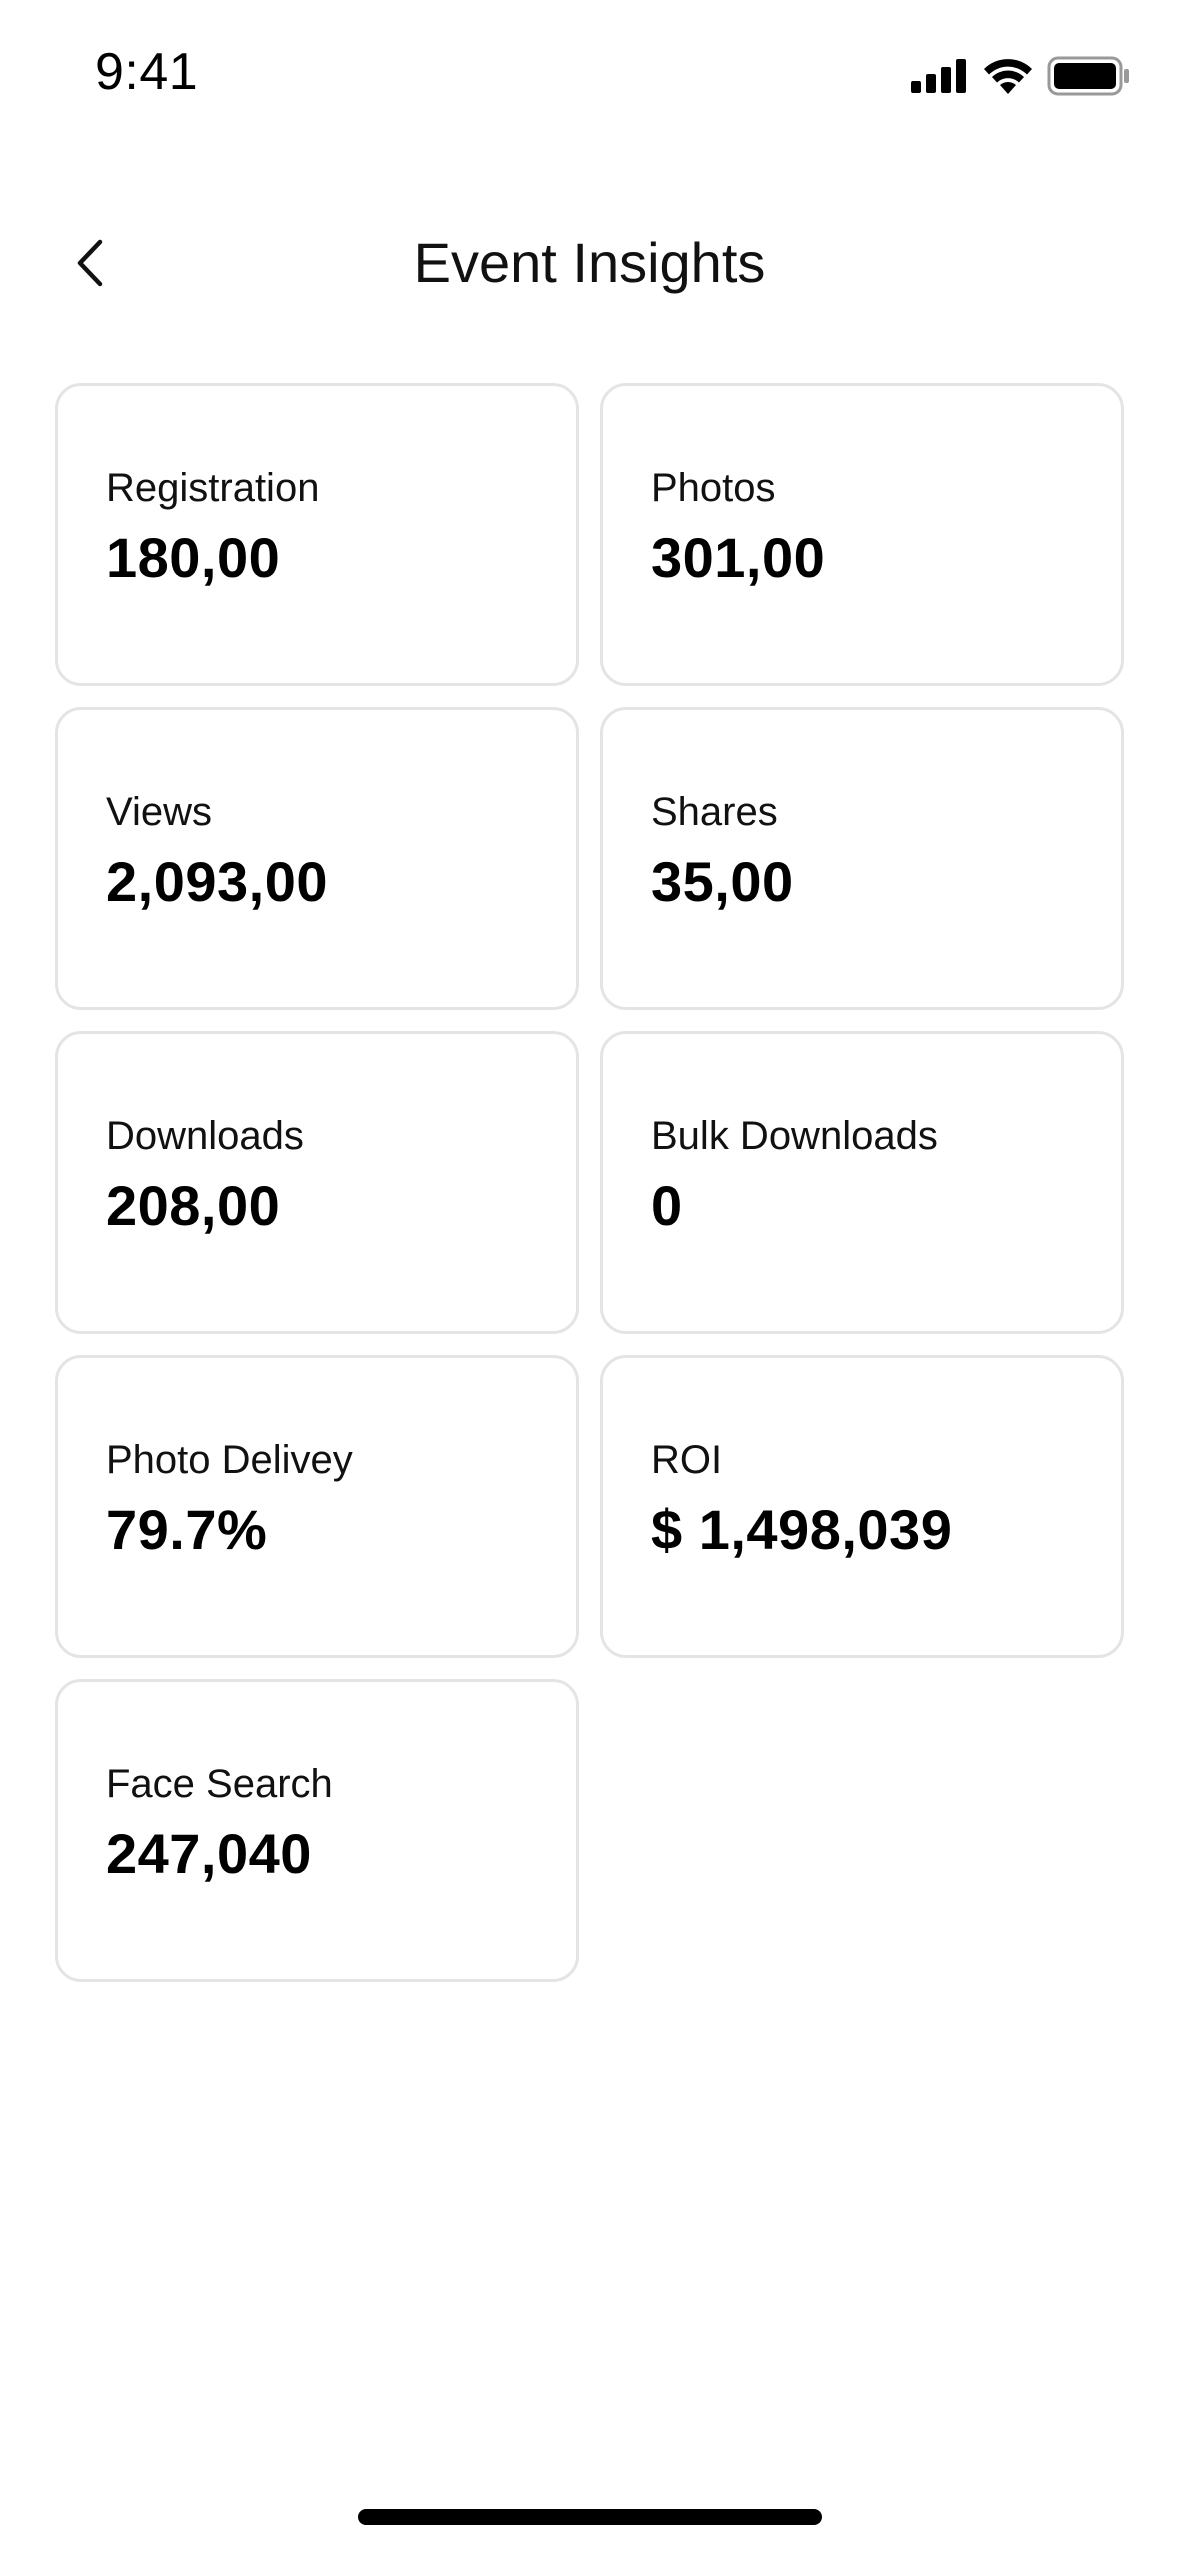  What do you see at coordinates (229, 1460) in the screenshot?
I see `metric-label: Photo Delivey` at bounding box center [229, 1460].